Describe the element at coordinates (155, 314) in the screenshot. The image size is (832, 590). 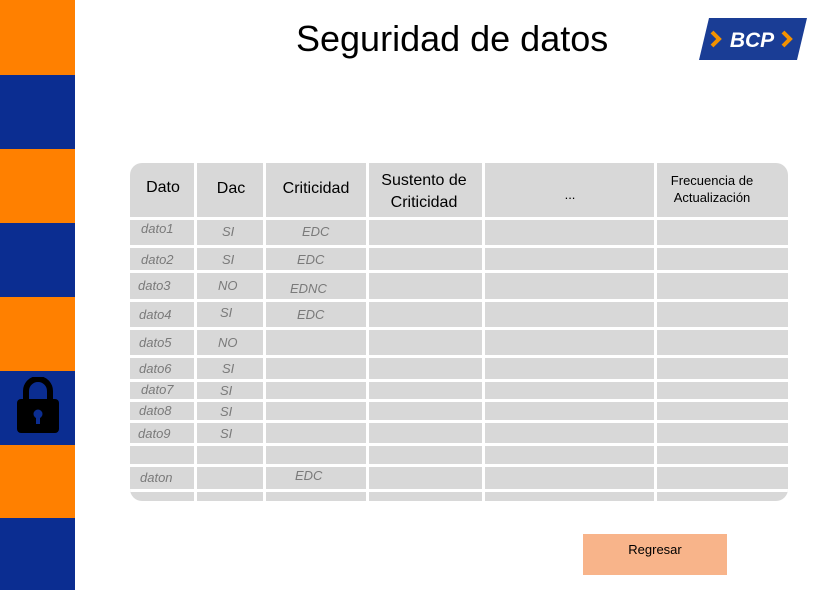
I see `cell-dato: dato4` at that location.